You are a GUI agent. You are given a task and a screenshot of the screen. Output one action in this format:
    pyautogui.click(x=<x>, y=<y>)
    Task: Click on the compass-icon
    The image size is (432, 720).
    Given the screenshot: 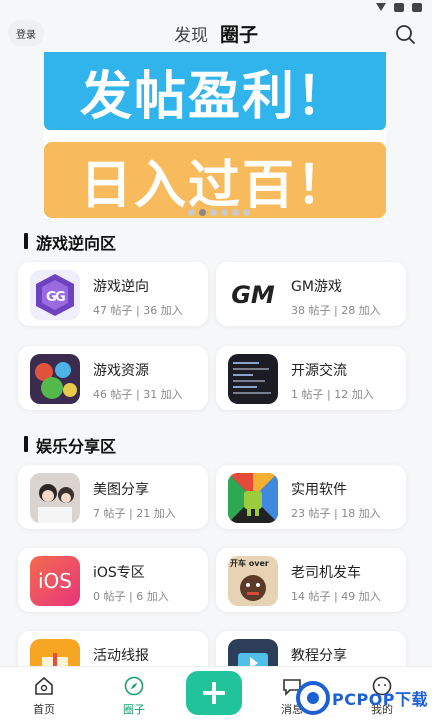 What is the action you would take?
    pyautogui.click(x=134, y=686)
    